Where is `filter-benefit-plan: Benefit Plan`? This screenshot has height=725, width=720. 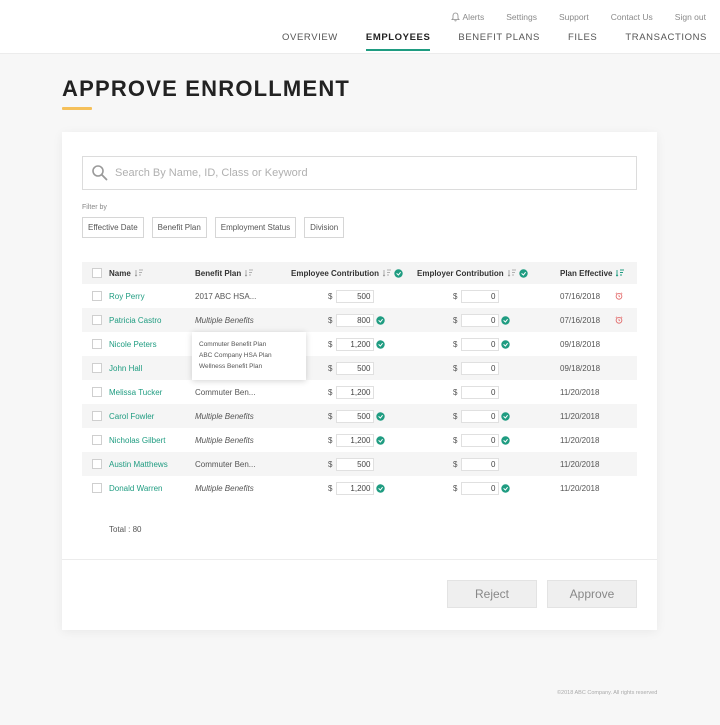
filter-benefit-plan: Benefit Plan is located at coordinates (179, 227).